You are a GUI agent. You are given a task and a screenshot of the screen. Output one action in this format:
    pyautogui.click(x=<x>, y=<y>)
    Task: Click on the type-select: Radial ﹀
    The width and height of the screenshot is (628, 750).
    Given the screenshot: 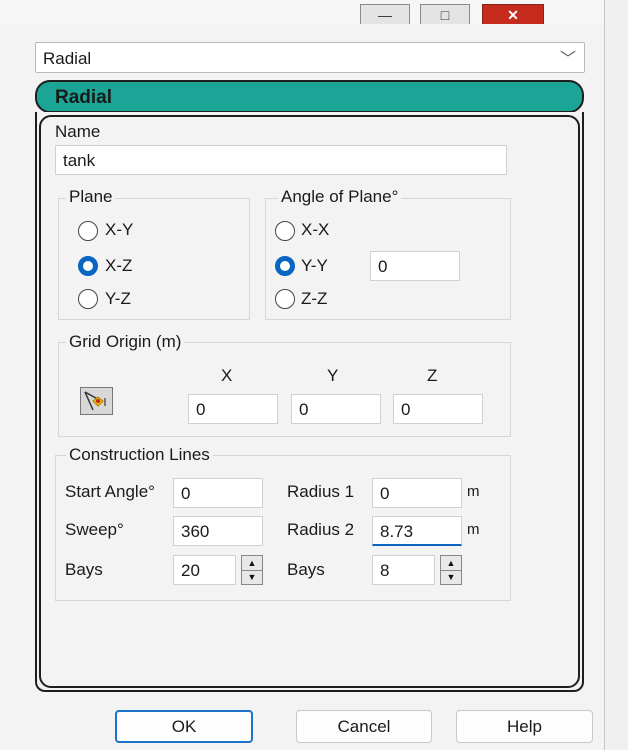 What is the action you would take?
    pyautogui.click(x=310, y=57)
    